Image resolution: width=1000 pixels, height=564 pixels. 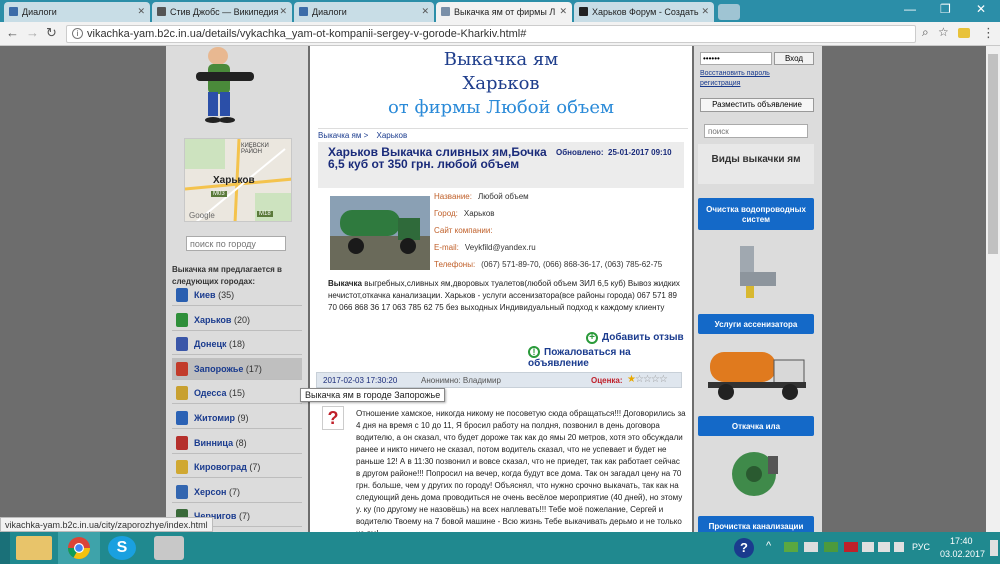 I want to click on maximize-icon: ❐, so click(x=945, y=9).